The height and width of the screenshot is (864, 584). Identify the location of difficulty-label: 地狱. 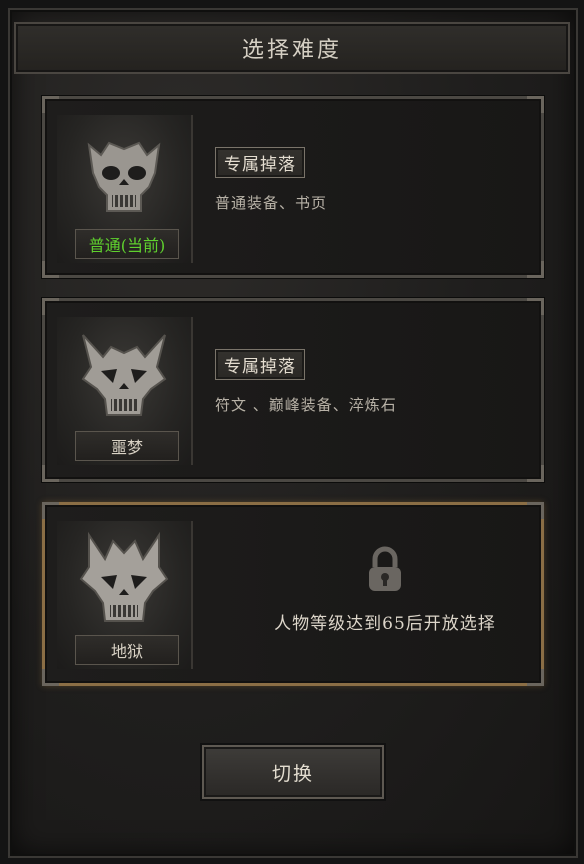
(127, 650).